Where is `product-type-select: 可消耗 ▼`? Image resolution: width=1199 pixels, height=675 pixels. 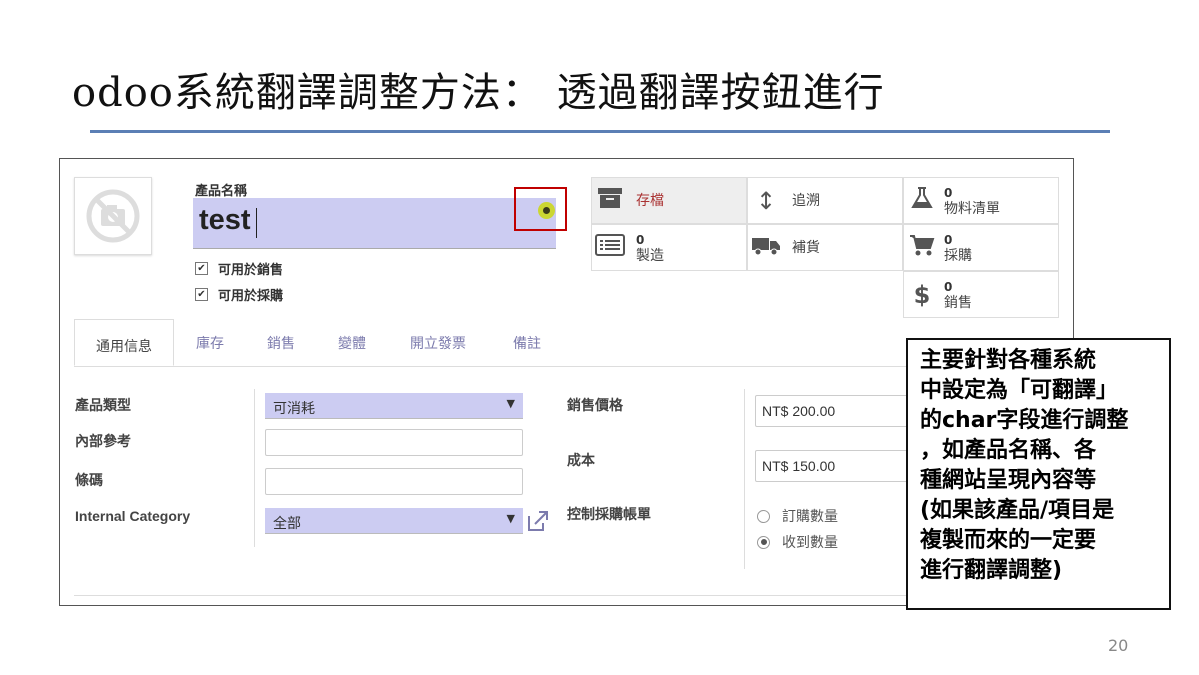
product-type-select: 可消耗 ▼ is located at coordinates (394, 406).